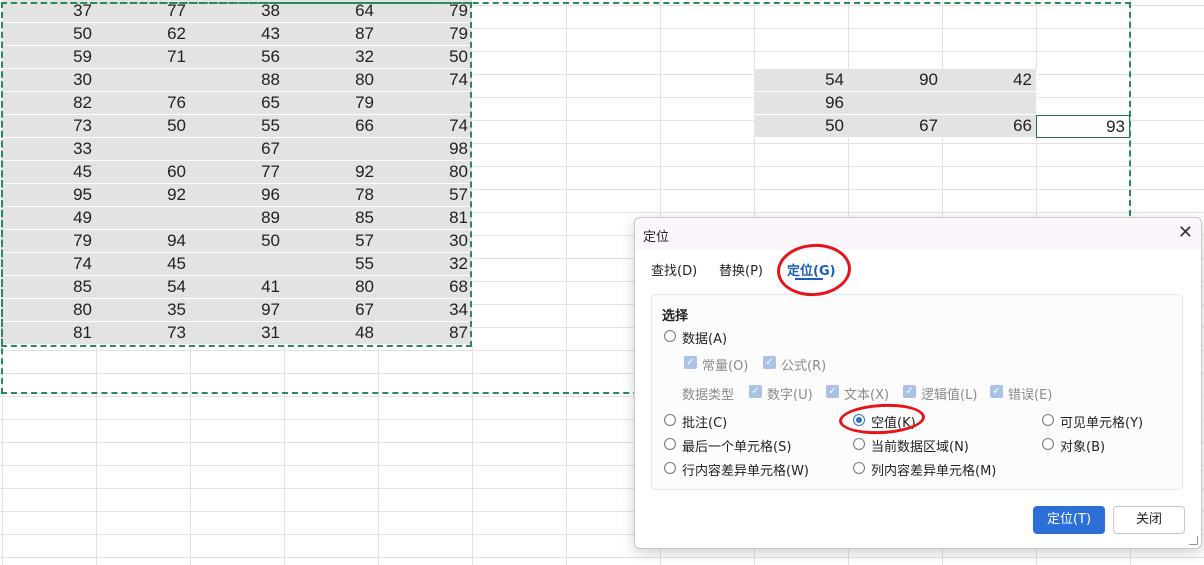 The height and width of the screenshot is (565, 1204). I want to click on close-button: 关闭, so click(1149, 520).